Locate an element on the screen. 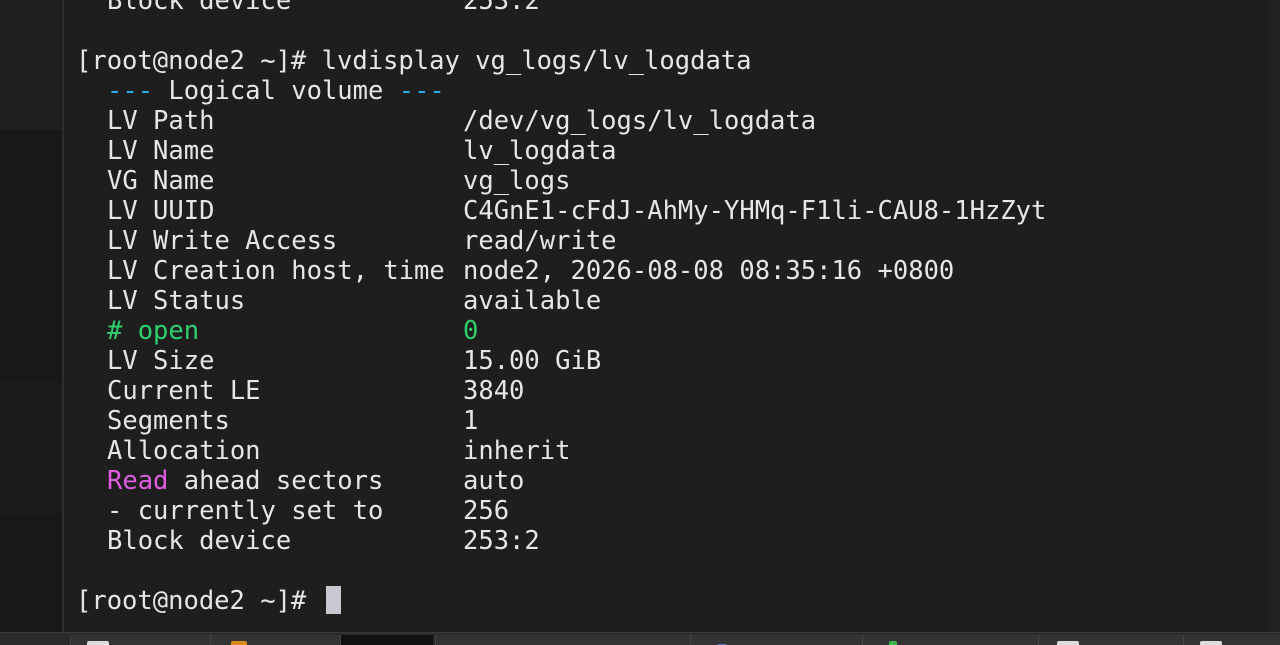 This screenshot has height=645, width=1280. field-key: Allocation is located at coordinates (184, 451).